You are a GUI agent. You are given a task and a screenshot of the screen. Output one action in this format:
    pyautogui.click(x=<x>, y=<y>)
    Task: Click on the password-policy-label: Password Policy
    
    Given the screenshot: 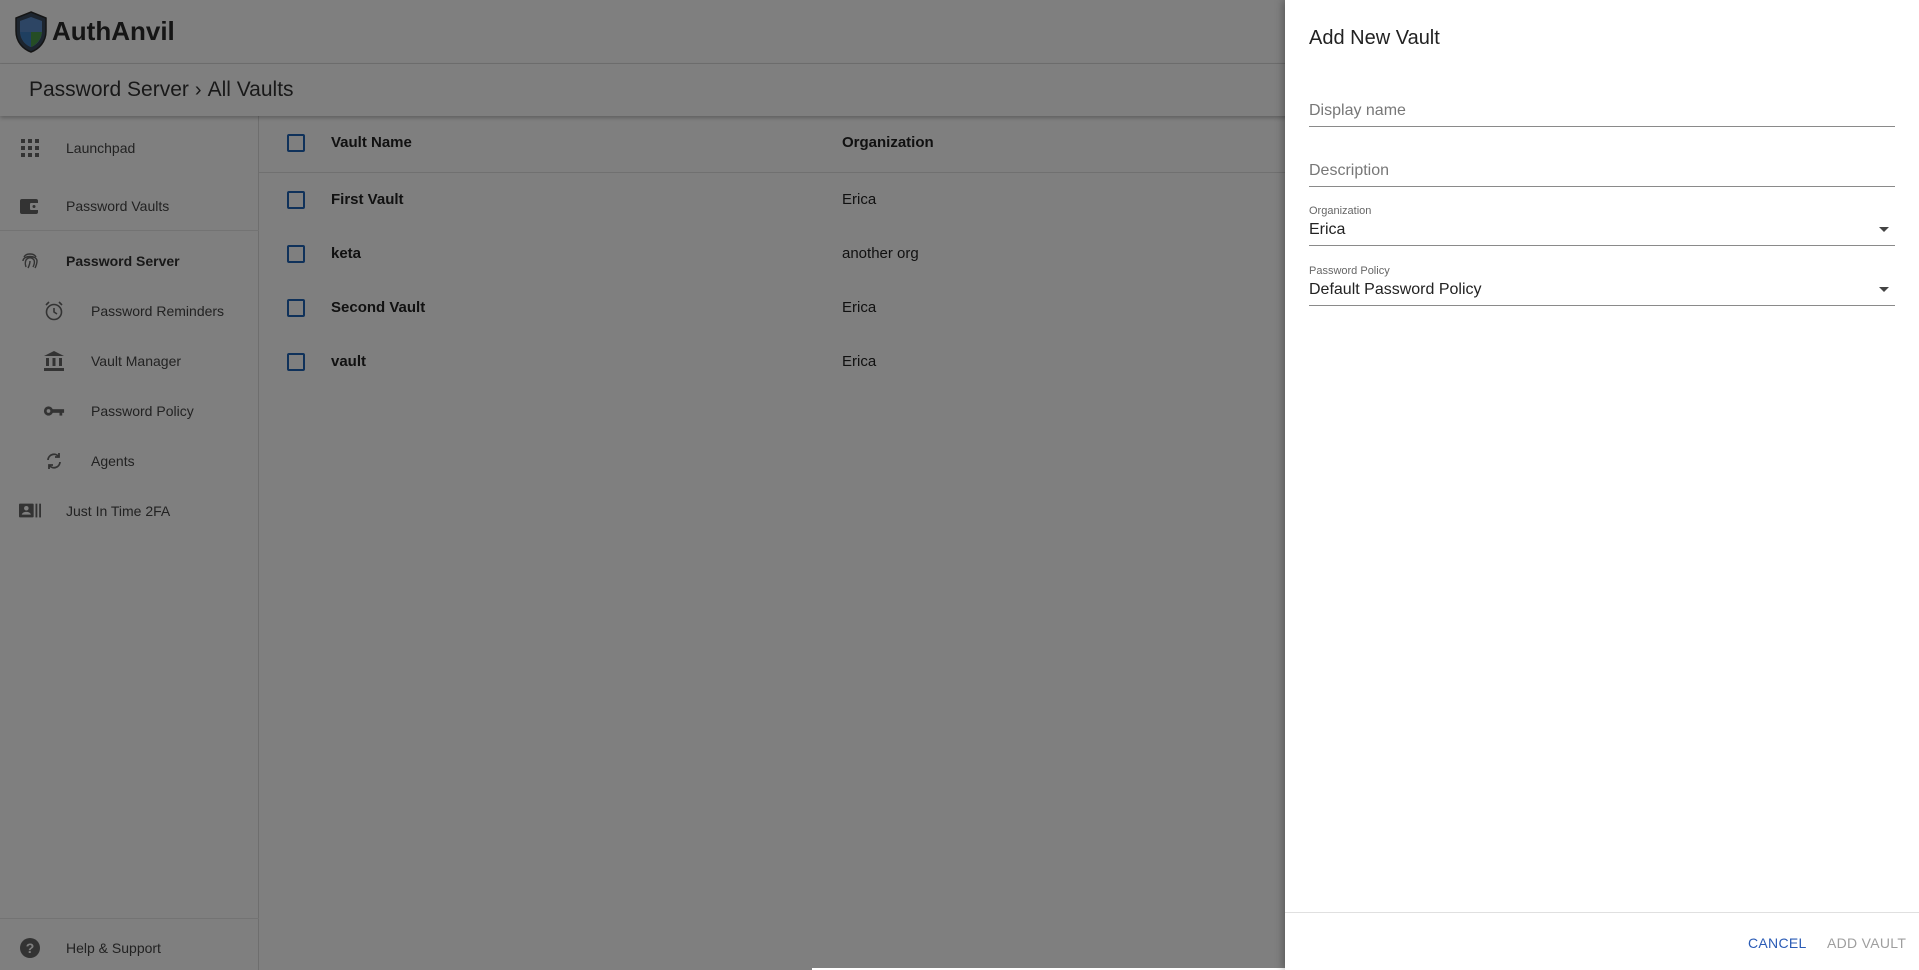 What is the action you would take?
    pyautogui.click(x=1349, y=271)
    